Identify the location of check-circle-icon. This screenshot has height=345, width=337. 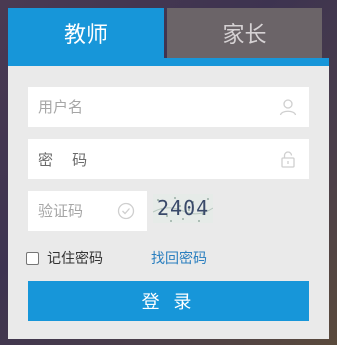
(126, 211).